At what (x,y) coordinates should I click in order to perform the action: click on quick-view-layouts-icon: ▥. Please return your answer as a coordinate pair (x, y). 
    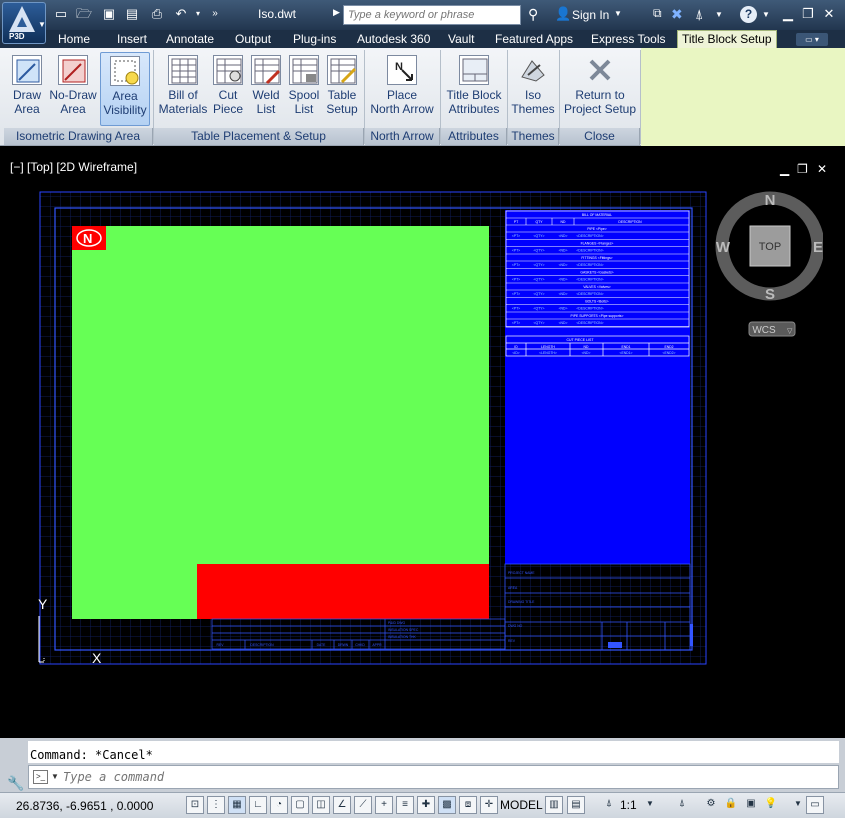
    Looking at the image, I should click on (554, 805).